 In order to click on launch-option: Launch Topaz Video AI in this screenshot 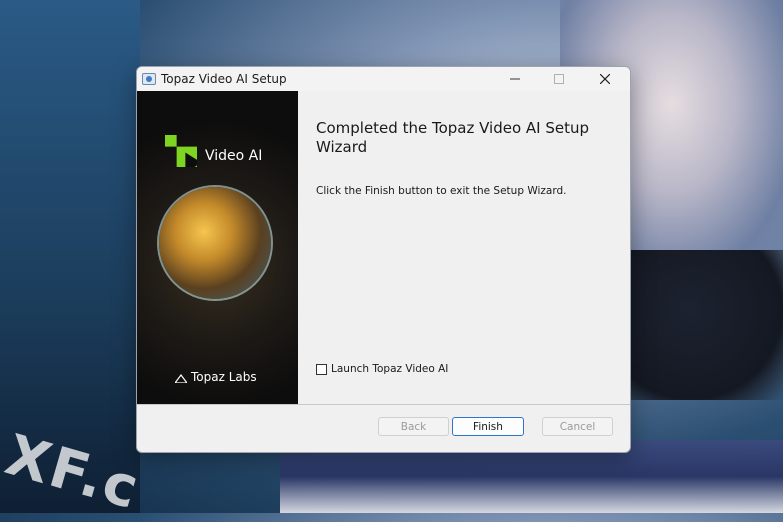, I will do `click(382, 369)`.